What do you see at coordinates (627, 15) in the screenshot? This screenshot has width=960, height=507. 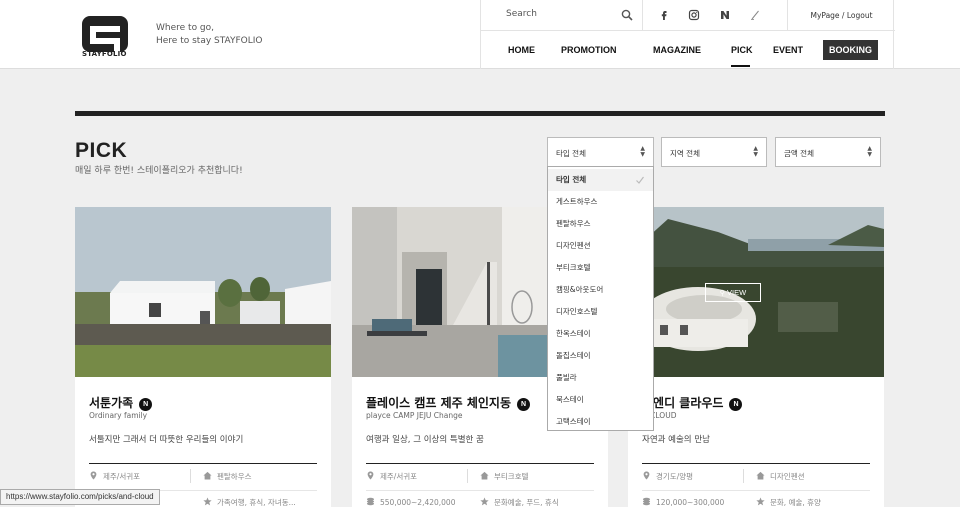 I see `search-icon` at bounding box center [627, 15].